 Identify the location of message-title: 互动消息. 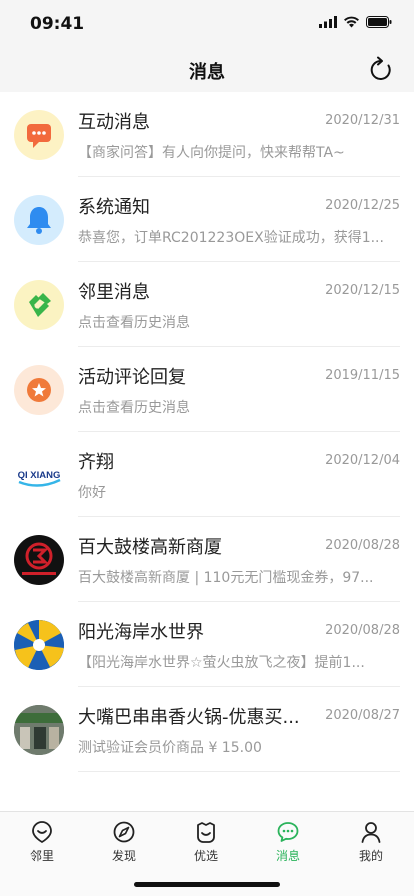
(114, 122).